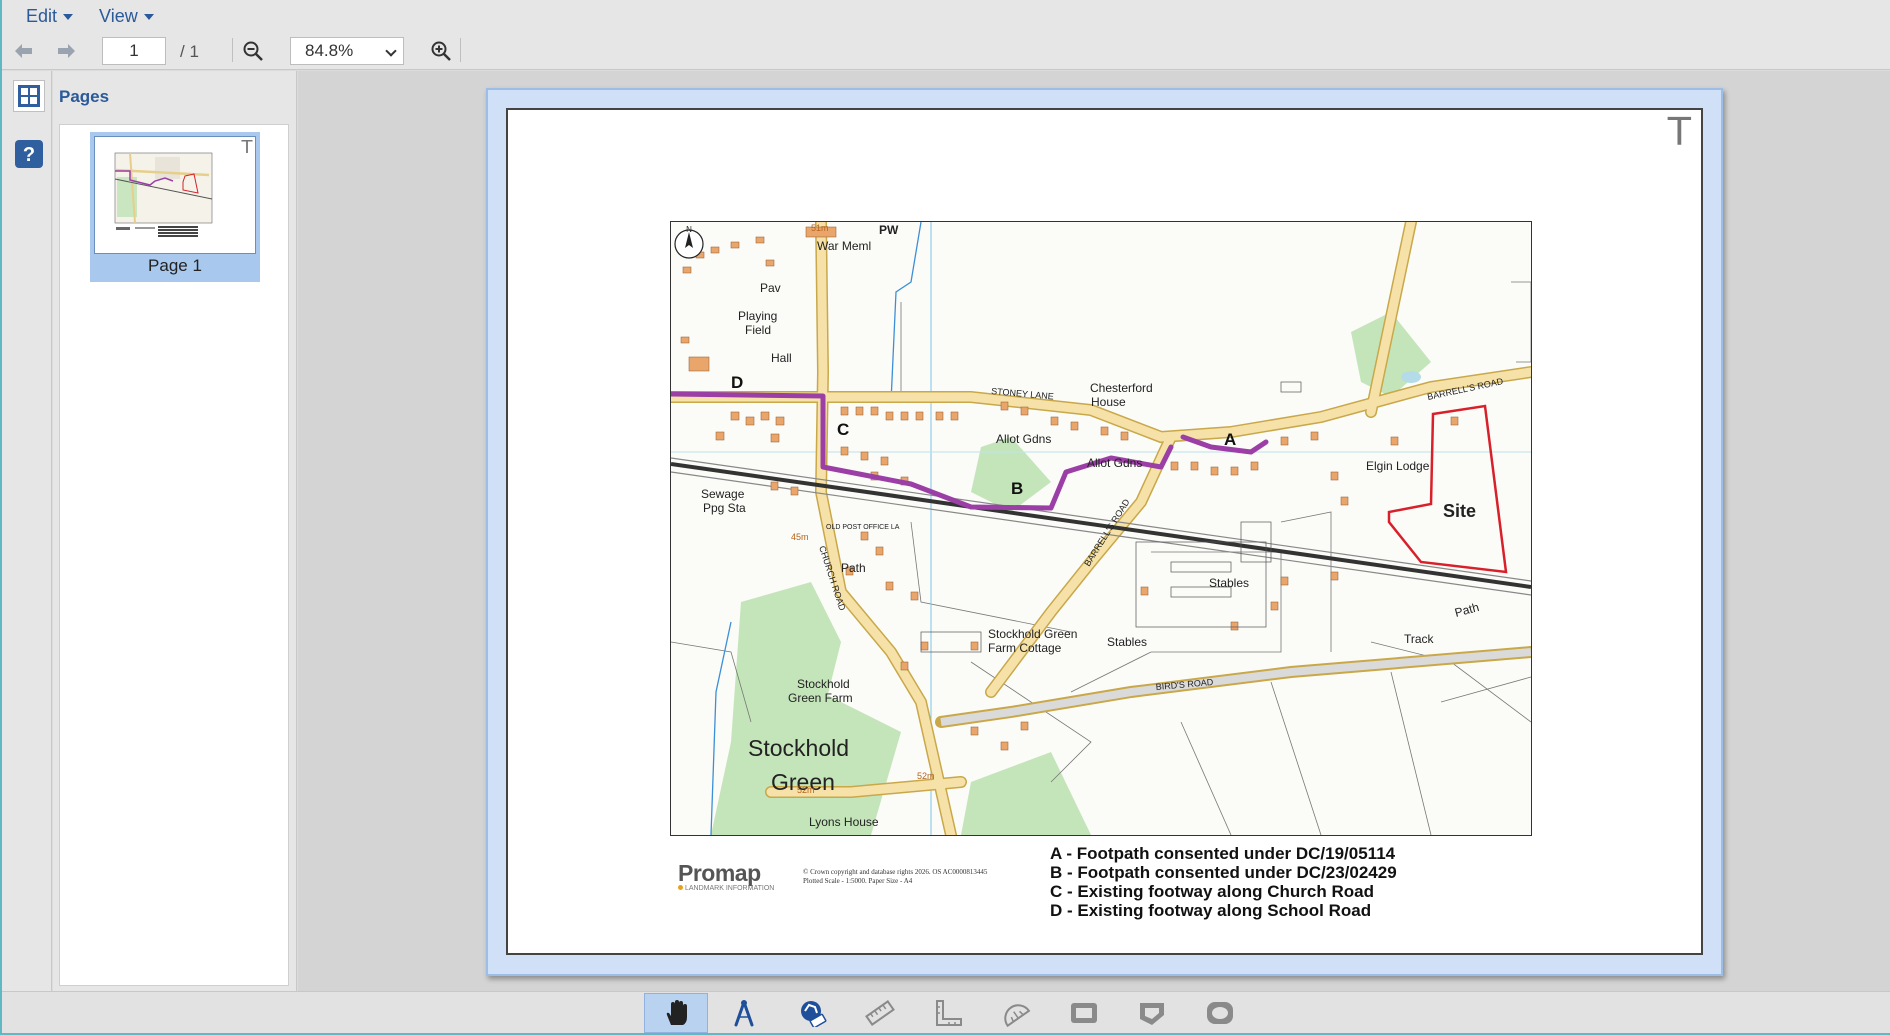 The image size is (1890, 1035). Describe the element at coordinates (1032, 634) in the screenshot. I see `map-label-stockhold-green-farm-cottage-1: Stockhold Green` at that location.